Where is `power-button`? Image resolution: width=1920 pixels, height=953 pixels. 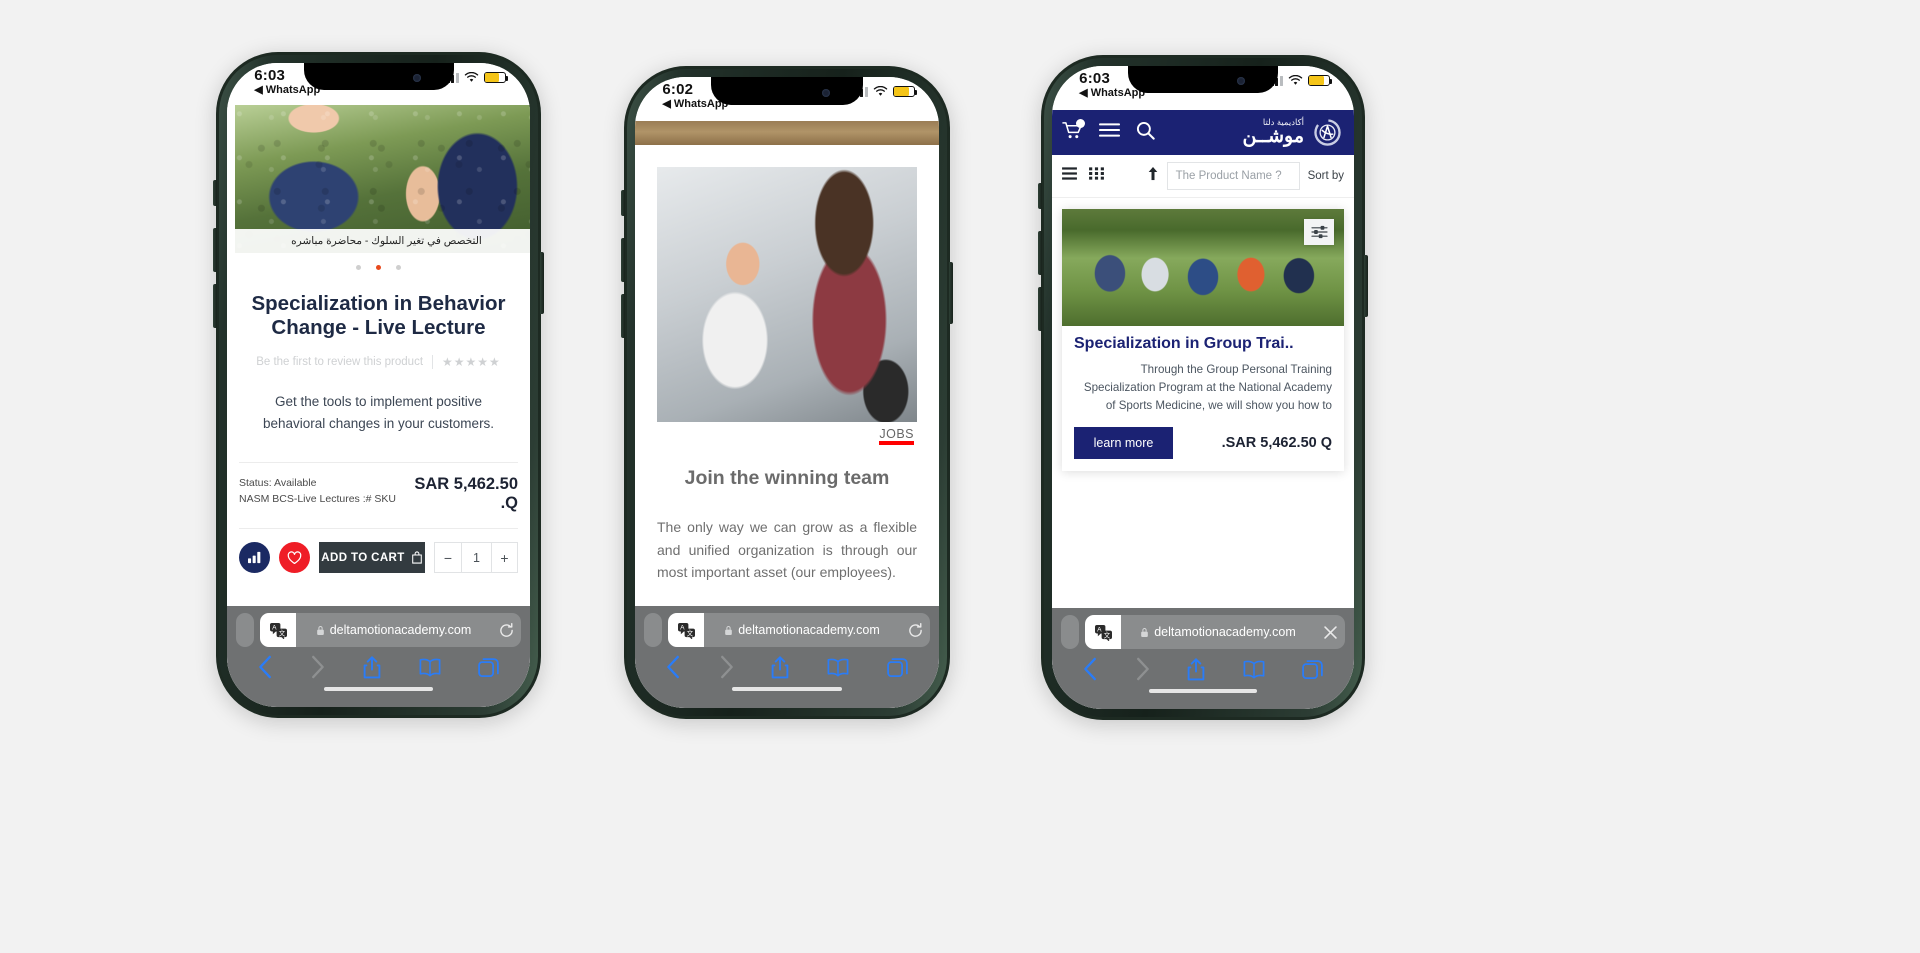
power-button is located at coordinates (542, 283).